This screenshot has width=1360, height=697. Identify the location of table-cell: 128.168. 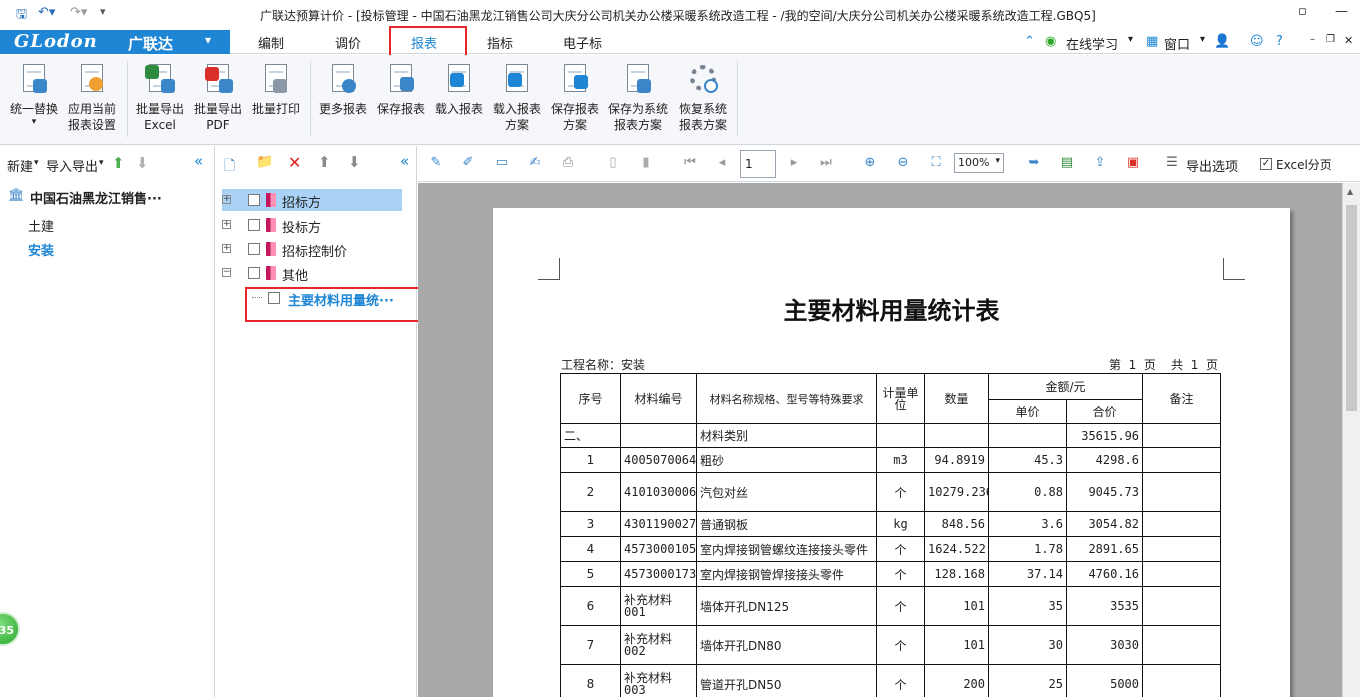
(956, 574).